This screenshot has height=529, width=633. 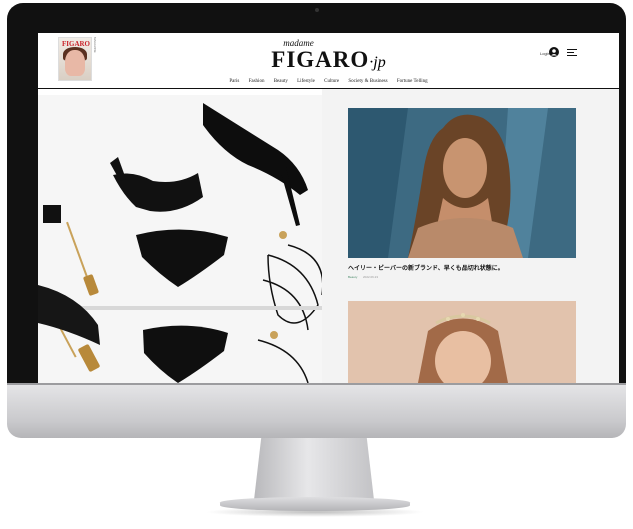 What do you see at coordinates (91, 285) in the screenshot?
I see `pin-bead` at bounding box center [91, 285].